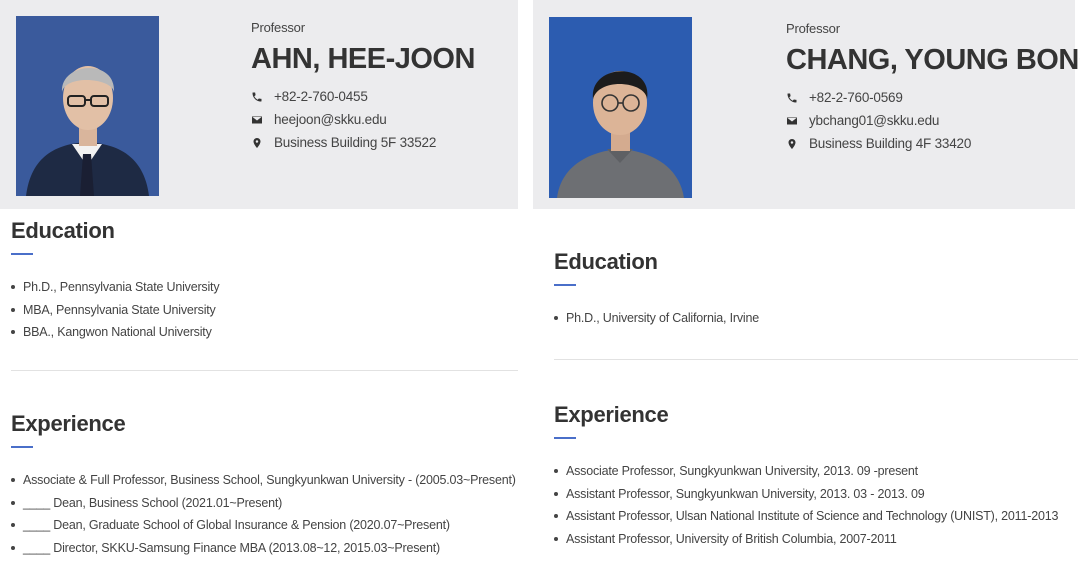 The height and width of the screenshot is (573, 1080). I want to click on education-item: BBA., Kangwon National University, so click(115, 332).